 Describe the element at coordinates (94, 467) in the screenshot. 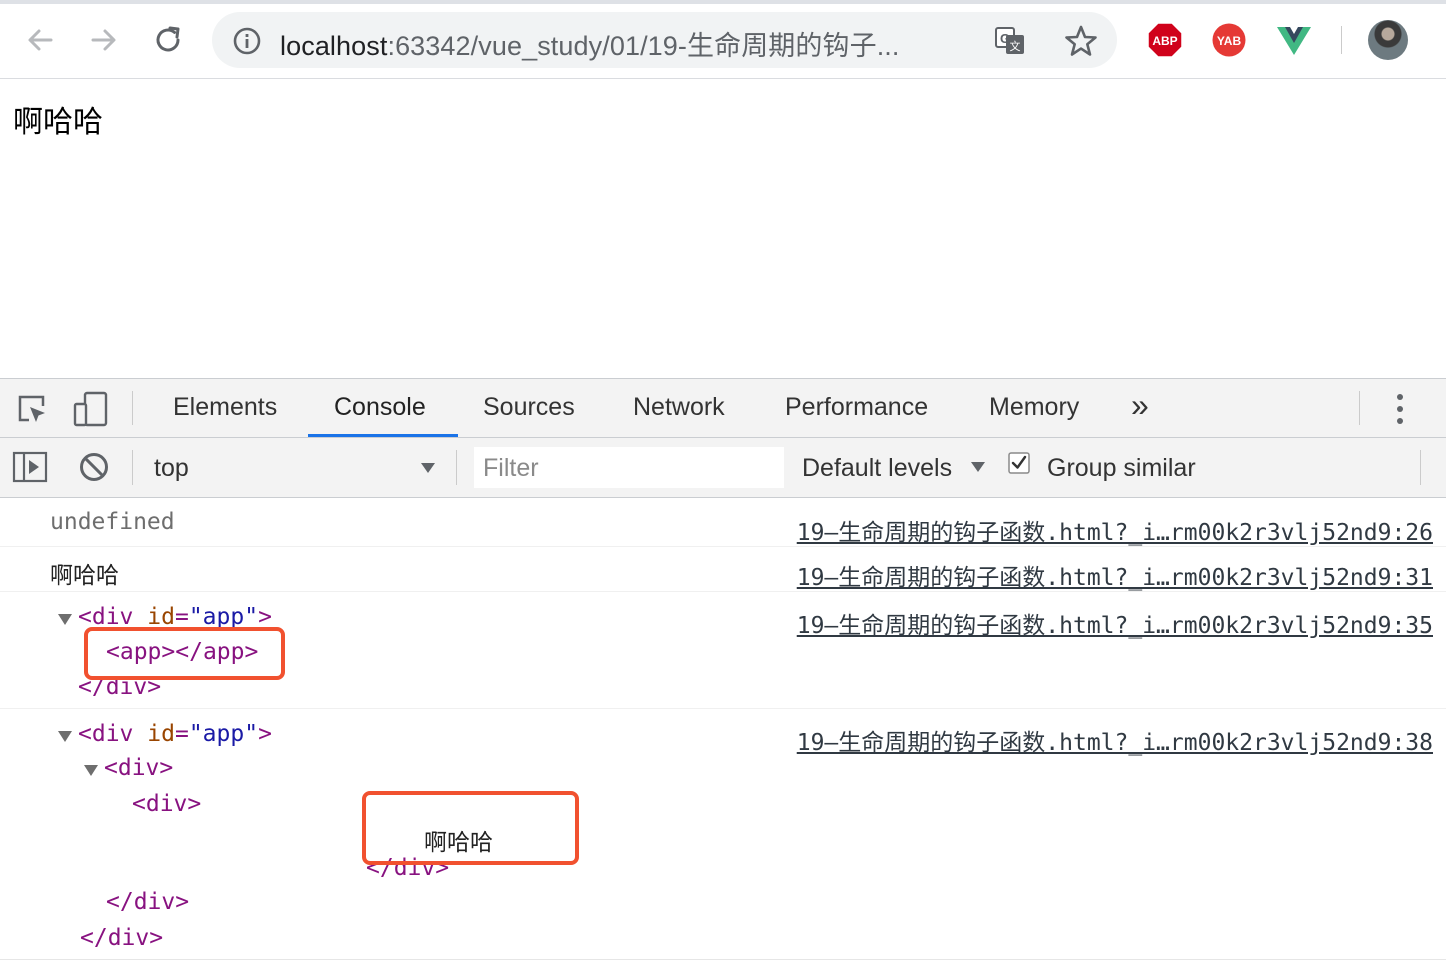

I see `clear-console-icon` at that location.